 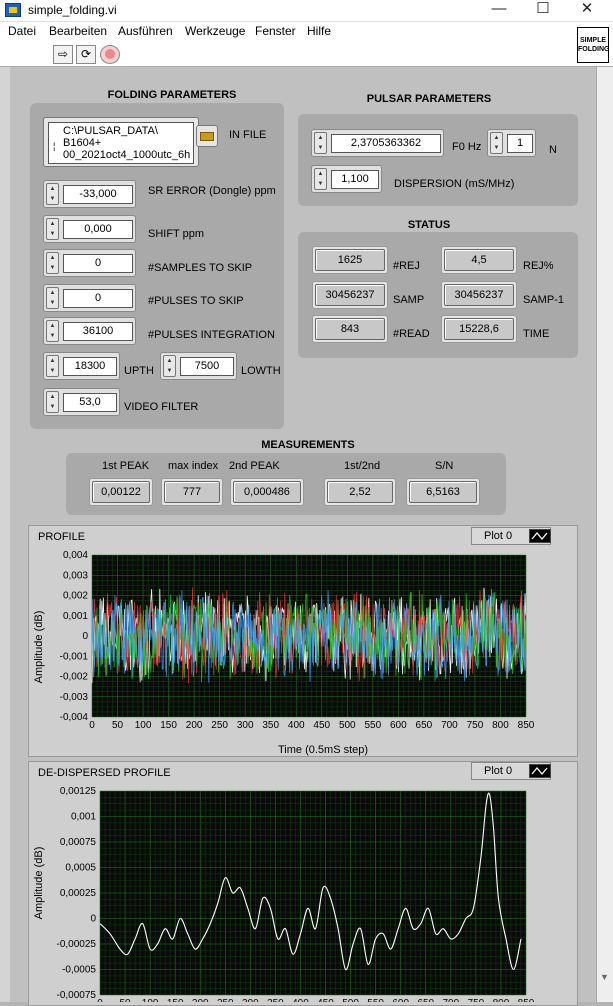 I want to click on samp1-indicator: 30456237, so click(x=479, y=295).